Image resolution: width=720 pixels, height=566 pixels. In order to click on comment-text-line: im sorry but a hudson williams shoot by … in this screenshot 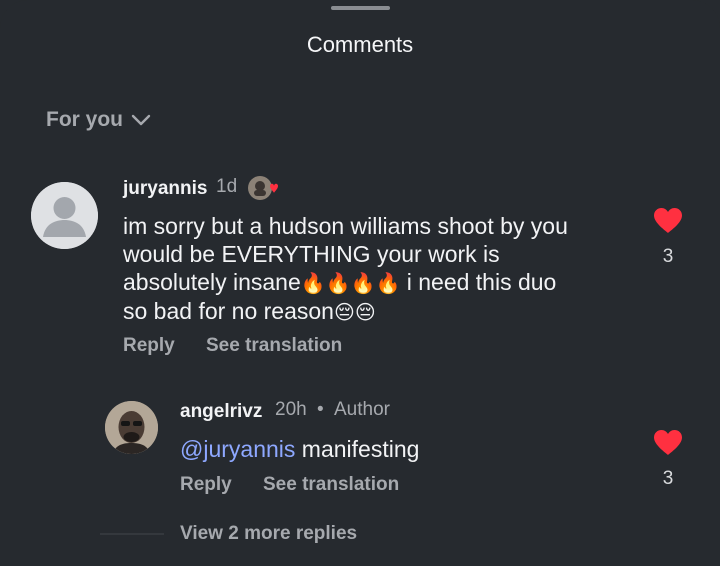, I will do `click(345, 226)`.